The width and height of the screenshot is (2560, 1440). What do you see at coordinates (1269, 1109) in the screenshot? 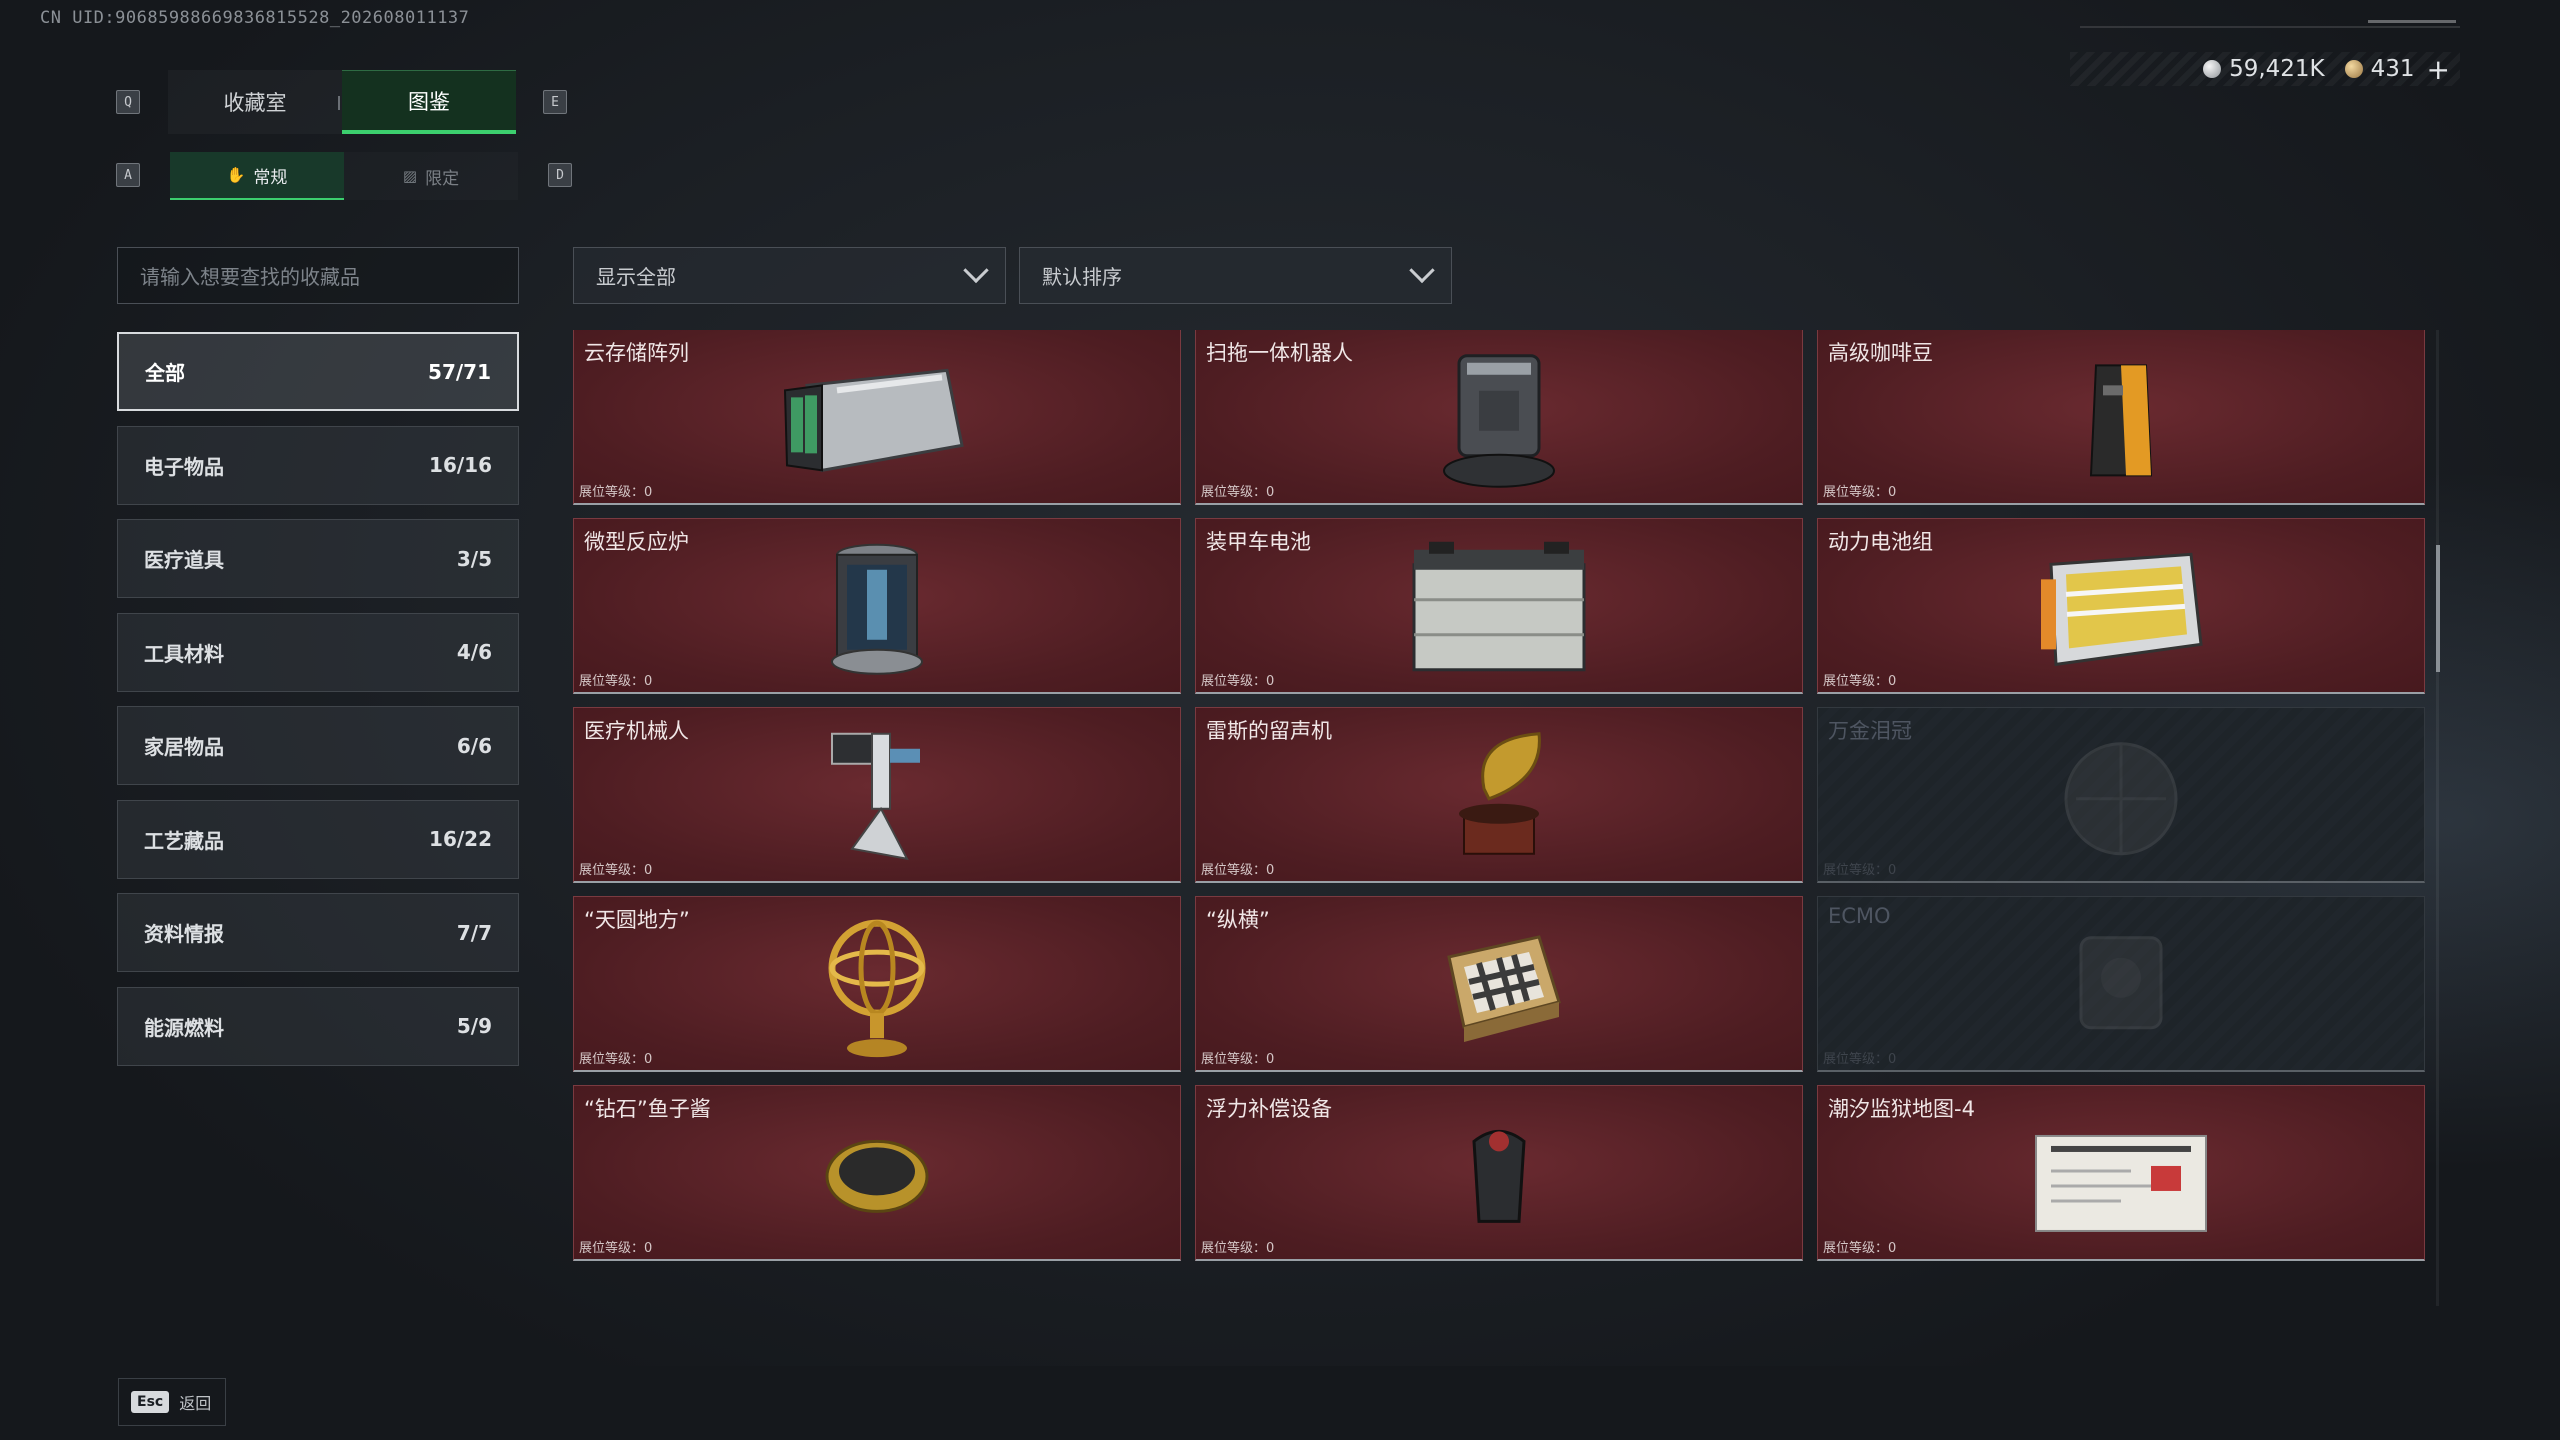
I see `card-title: 浮力补偿设备` at bounding box center [1269, 1109].